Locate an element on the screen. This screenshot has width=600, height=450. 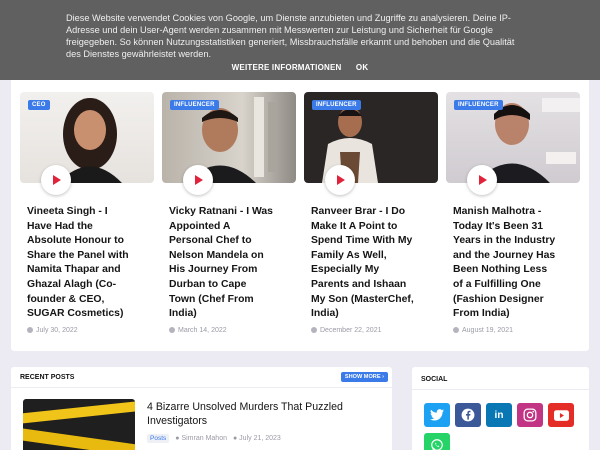
post-date: August 19, 2021 is located at coordinates (513, 330).